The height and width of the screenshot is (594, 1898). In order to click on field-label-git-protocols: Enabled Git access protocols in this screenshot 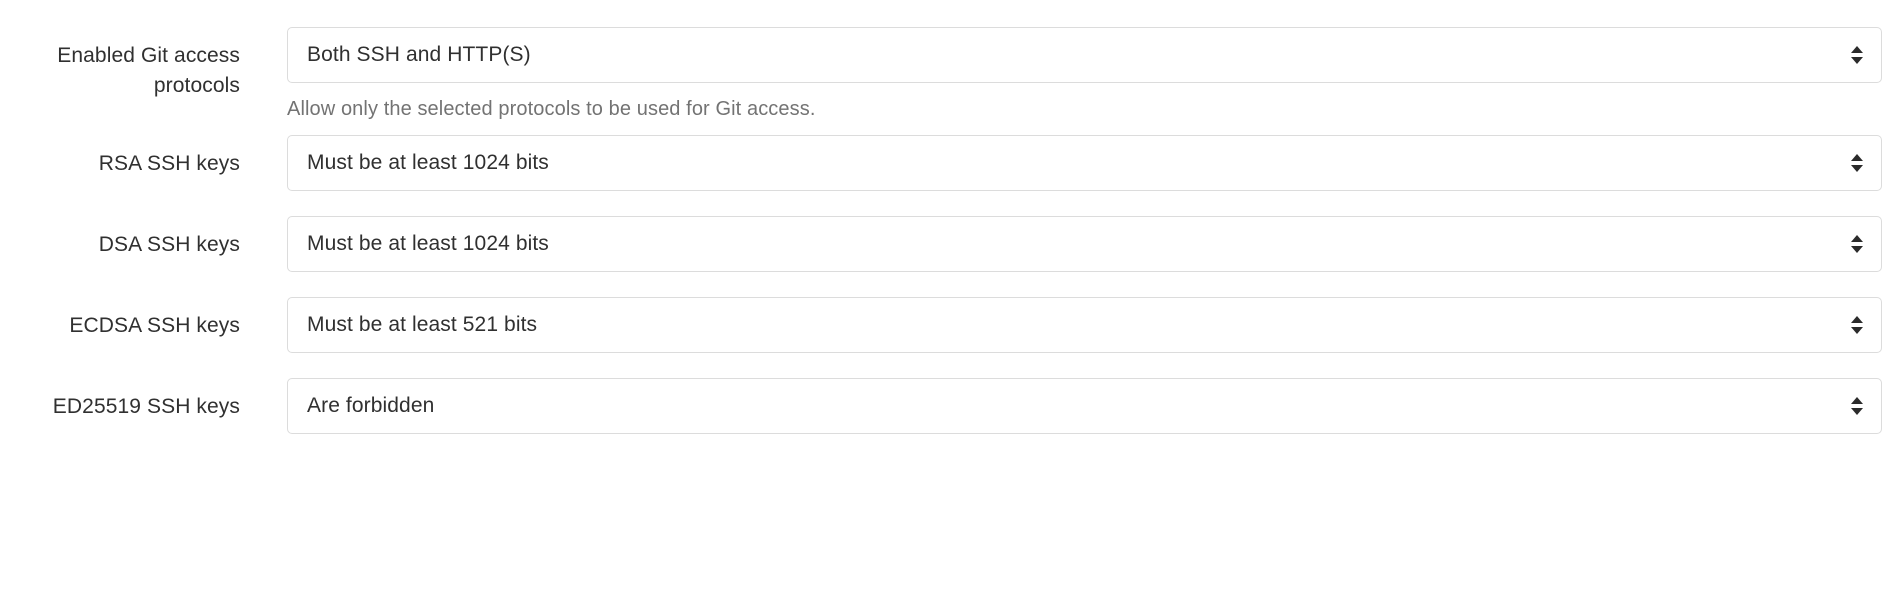, I will do `click(148, 70)`.